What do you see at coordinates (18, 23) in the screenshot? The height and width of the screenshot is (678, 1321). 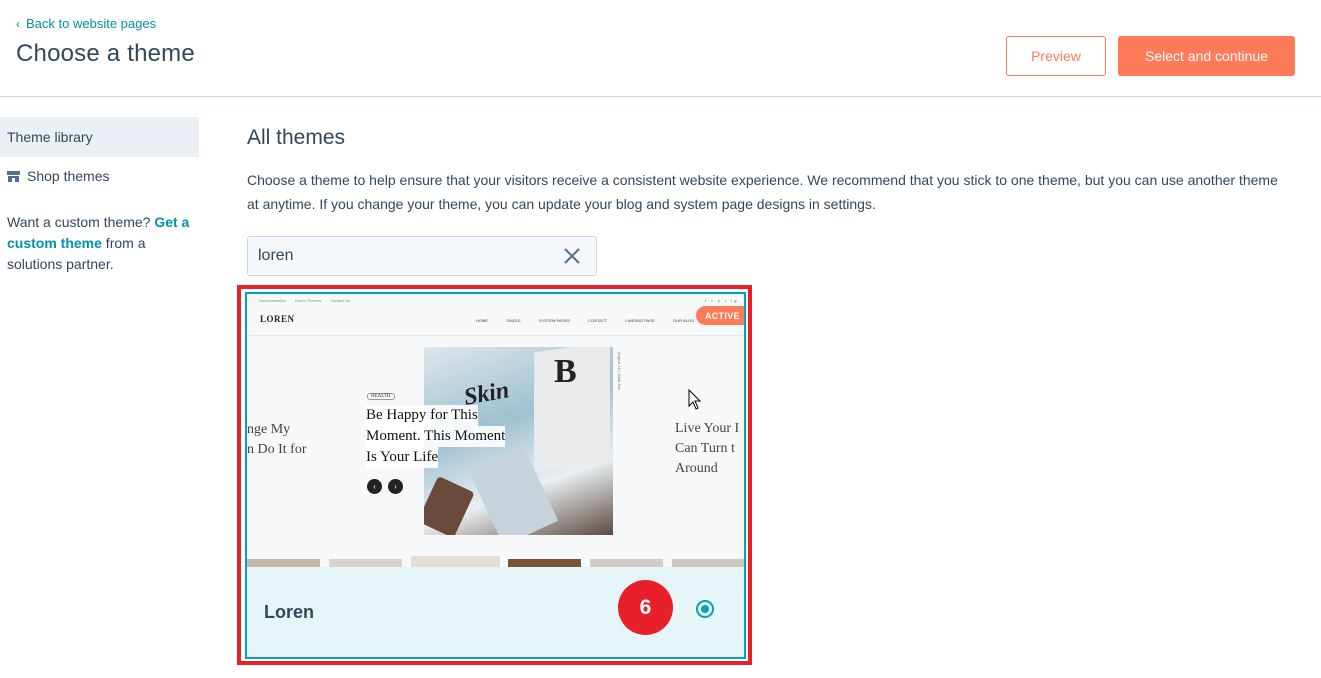 I see `chevron-left-icon: ‹` at bounding box center [18, 23].